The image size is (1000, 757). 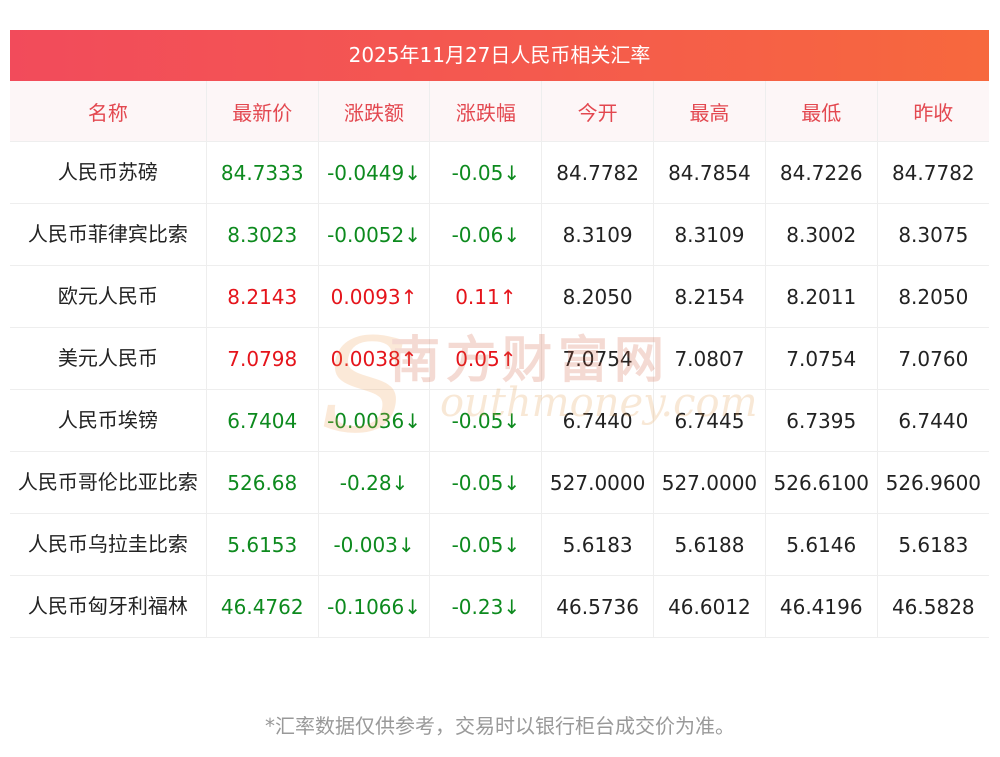 I want to click on header-high: 最高, so click(x=709, y=111).